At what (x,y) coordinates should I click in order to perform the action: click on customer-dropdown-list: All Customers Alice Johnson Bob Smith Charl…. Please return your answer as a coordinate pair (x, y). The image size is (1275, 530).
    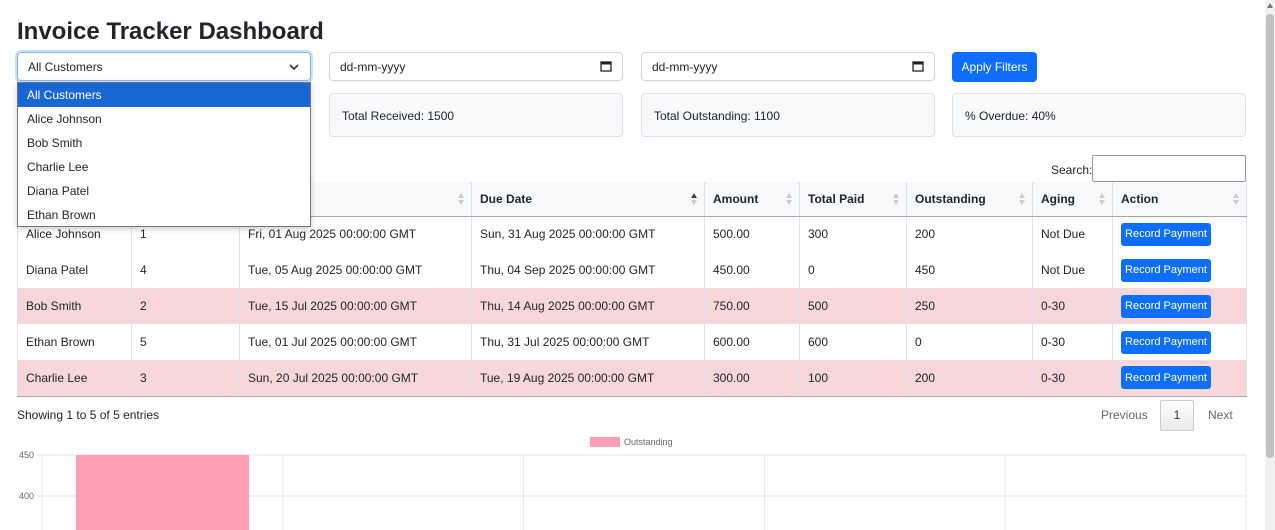
    Looking at the image, I should click on (164, 154).